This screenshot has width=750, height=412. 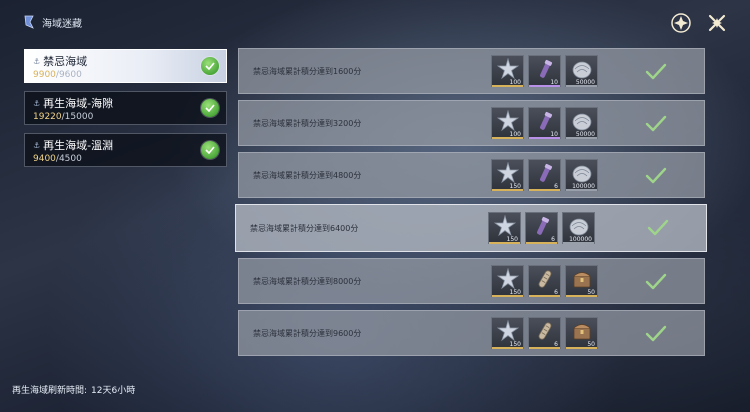 I want to click on sidebar-item-regen-sea-abyss: ⚓ 再生海域-溫淵 9400/4500, so click(x=125, y=150).